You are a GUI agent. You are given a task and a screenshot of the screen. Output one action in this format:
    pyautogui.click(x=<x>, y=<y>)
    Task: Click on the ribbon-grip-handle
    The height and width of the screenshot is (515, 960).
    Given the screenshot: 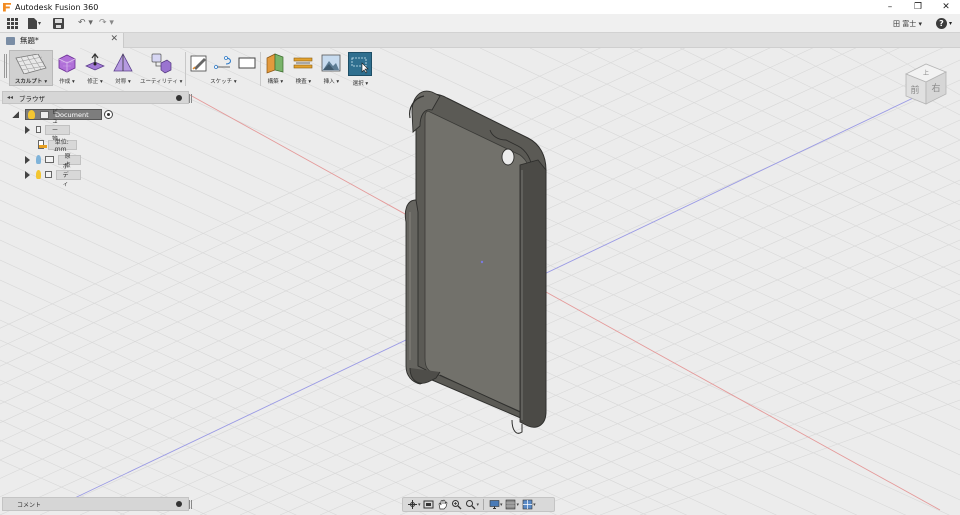 What is the action you would take?
    pyautogui.click(x=5, y=66)
    